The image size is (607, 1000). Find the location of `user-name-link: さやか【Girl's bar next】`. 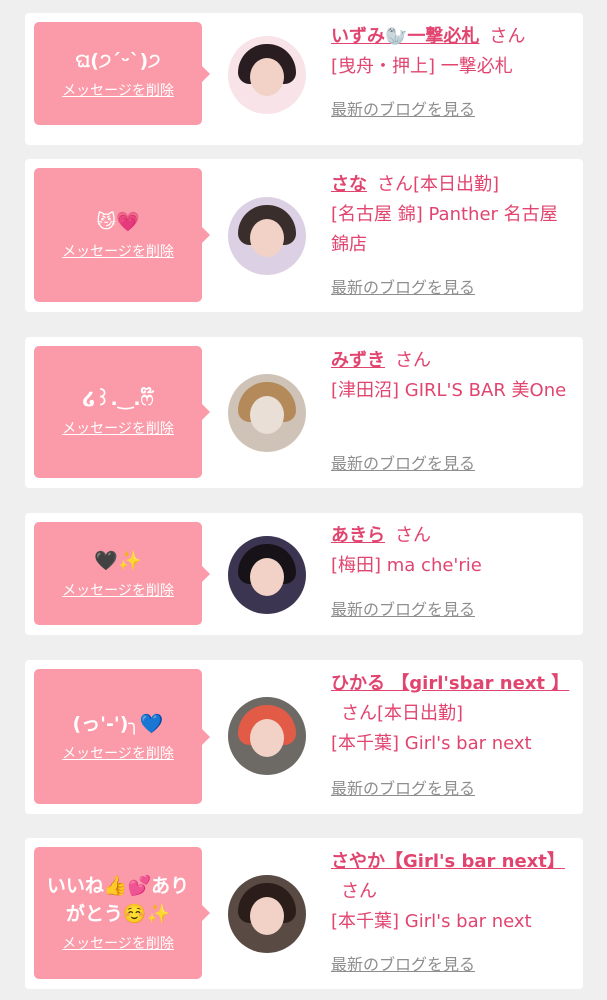

user-name-link: さやか【Girl's bar next】 is located at coordinates (448, 861).